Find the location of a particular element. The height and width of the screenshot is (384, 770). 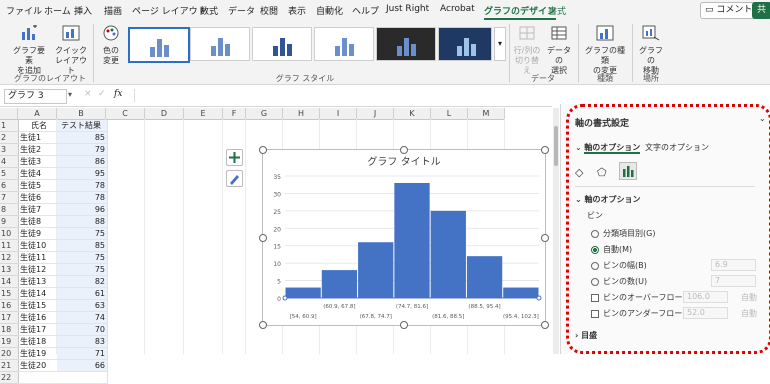

column-header-h: H is located at coordinates (301, 114).